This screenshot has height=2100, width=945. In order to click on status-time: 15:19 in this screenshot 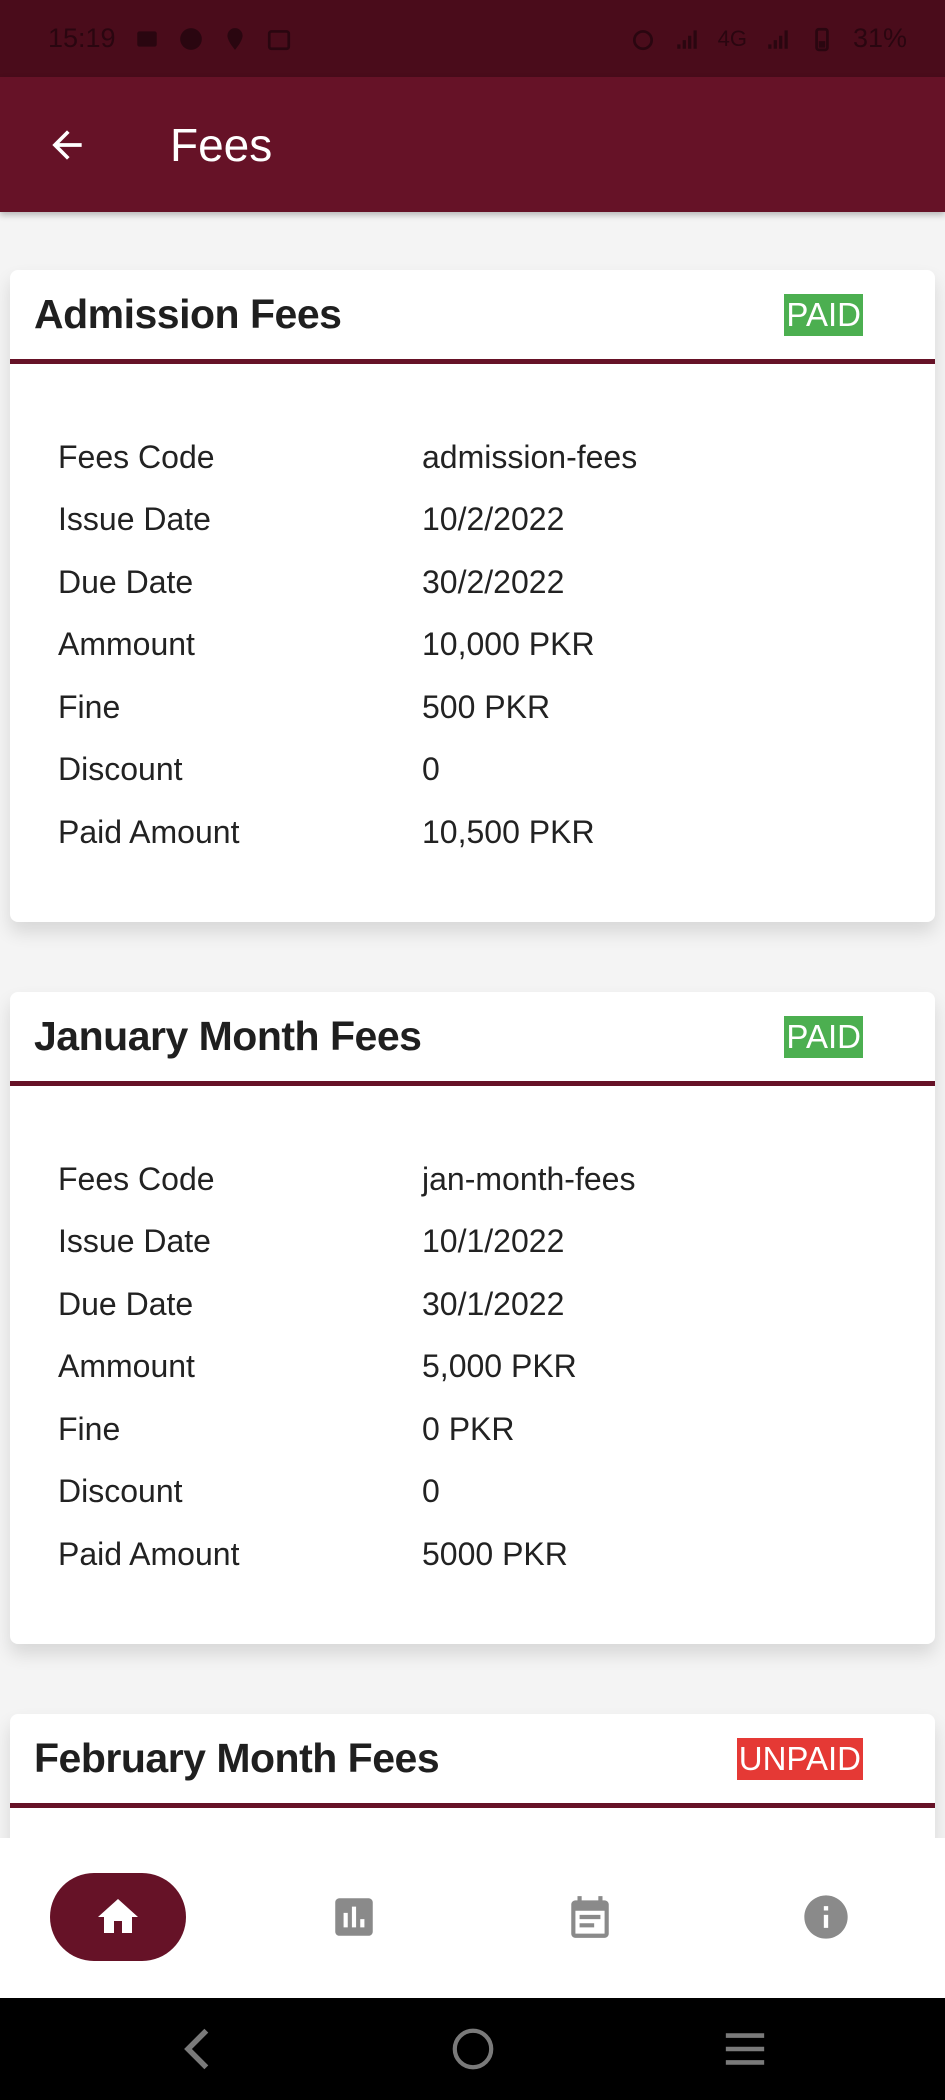, I will do `click(82, 38)`.